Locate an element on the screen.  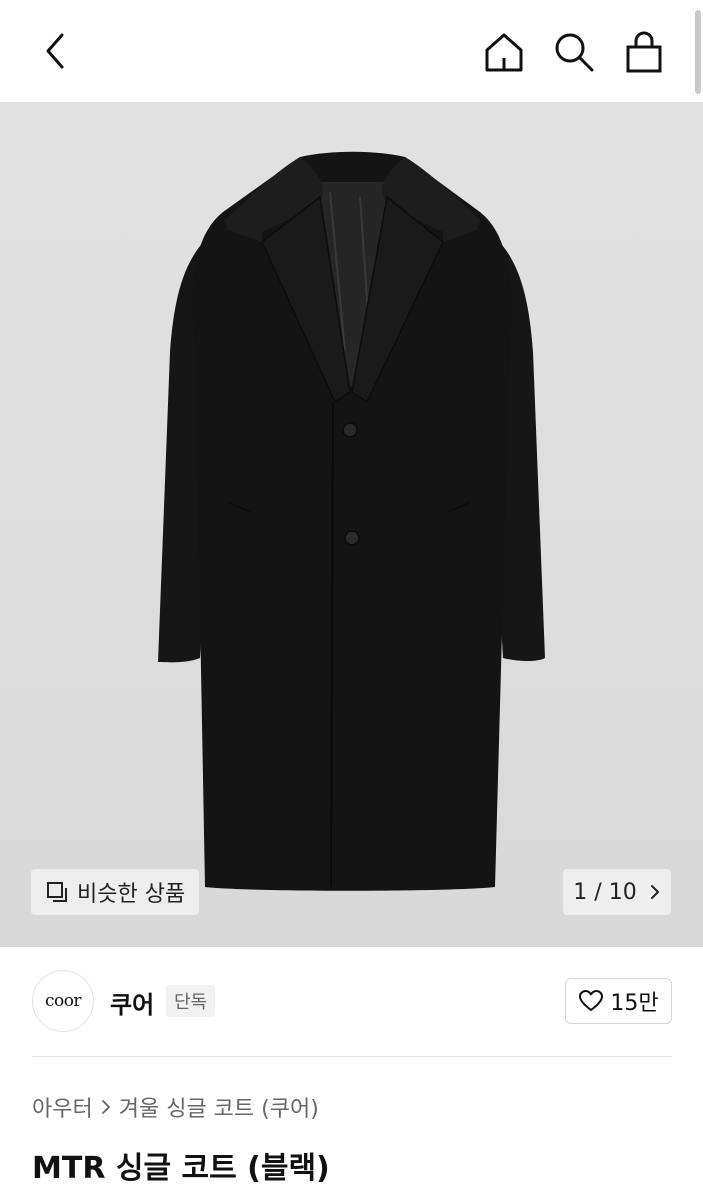
similar-items-label: 비슷한 상품 is located at coordinates (131, 894).